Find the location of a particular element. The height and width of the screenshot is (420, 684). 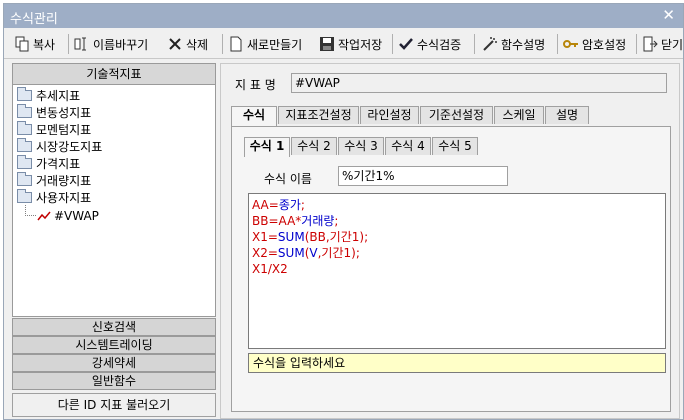

formula-token: 거래량 is located at coordinates (318, 221).